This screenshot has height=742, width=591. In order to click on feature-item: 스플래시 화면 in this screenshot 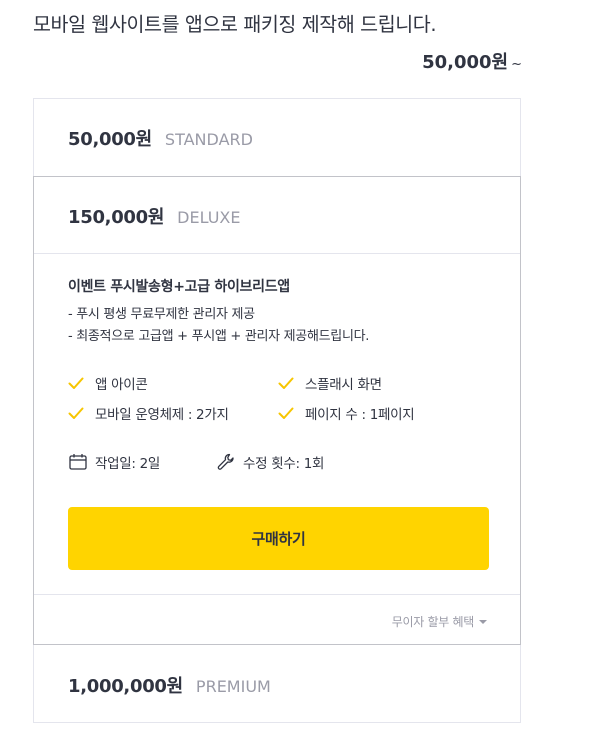, I will do `click(330, 383)`.